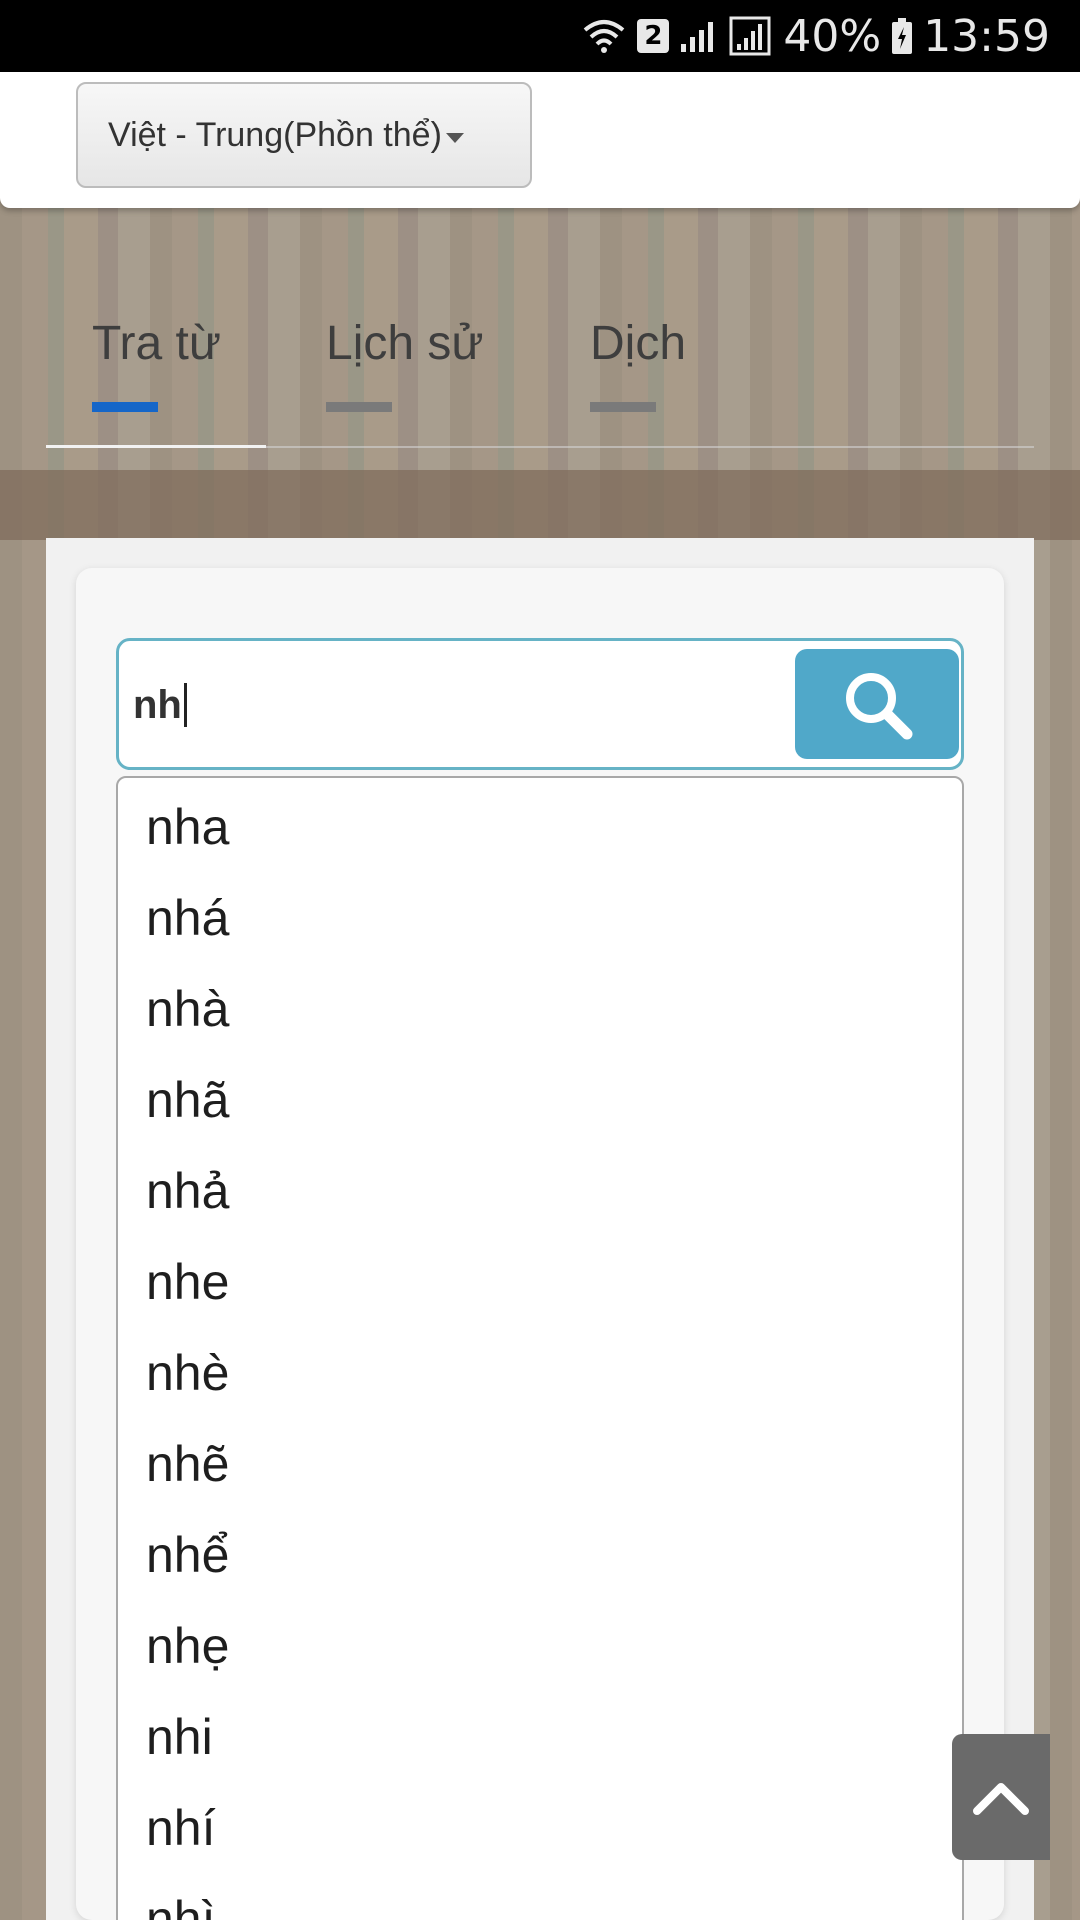  Describe the element at coordinates (540, 1373) in the screenshot. I see `suggestion-item: nhè` at that location.